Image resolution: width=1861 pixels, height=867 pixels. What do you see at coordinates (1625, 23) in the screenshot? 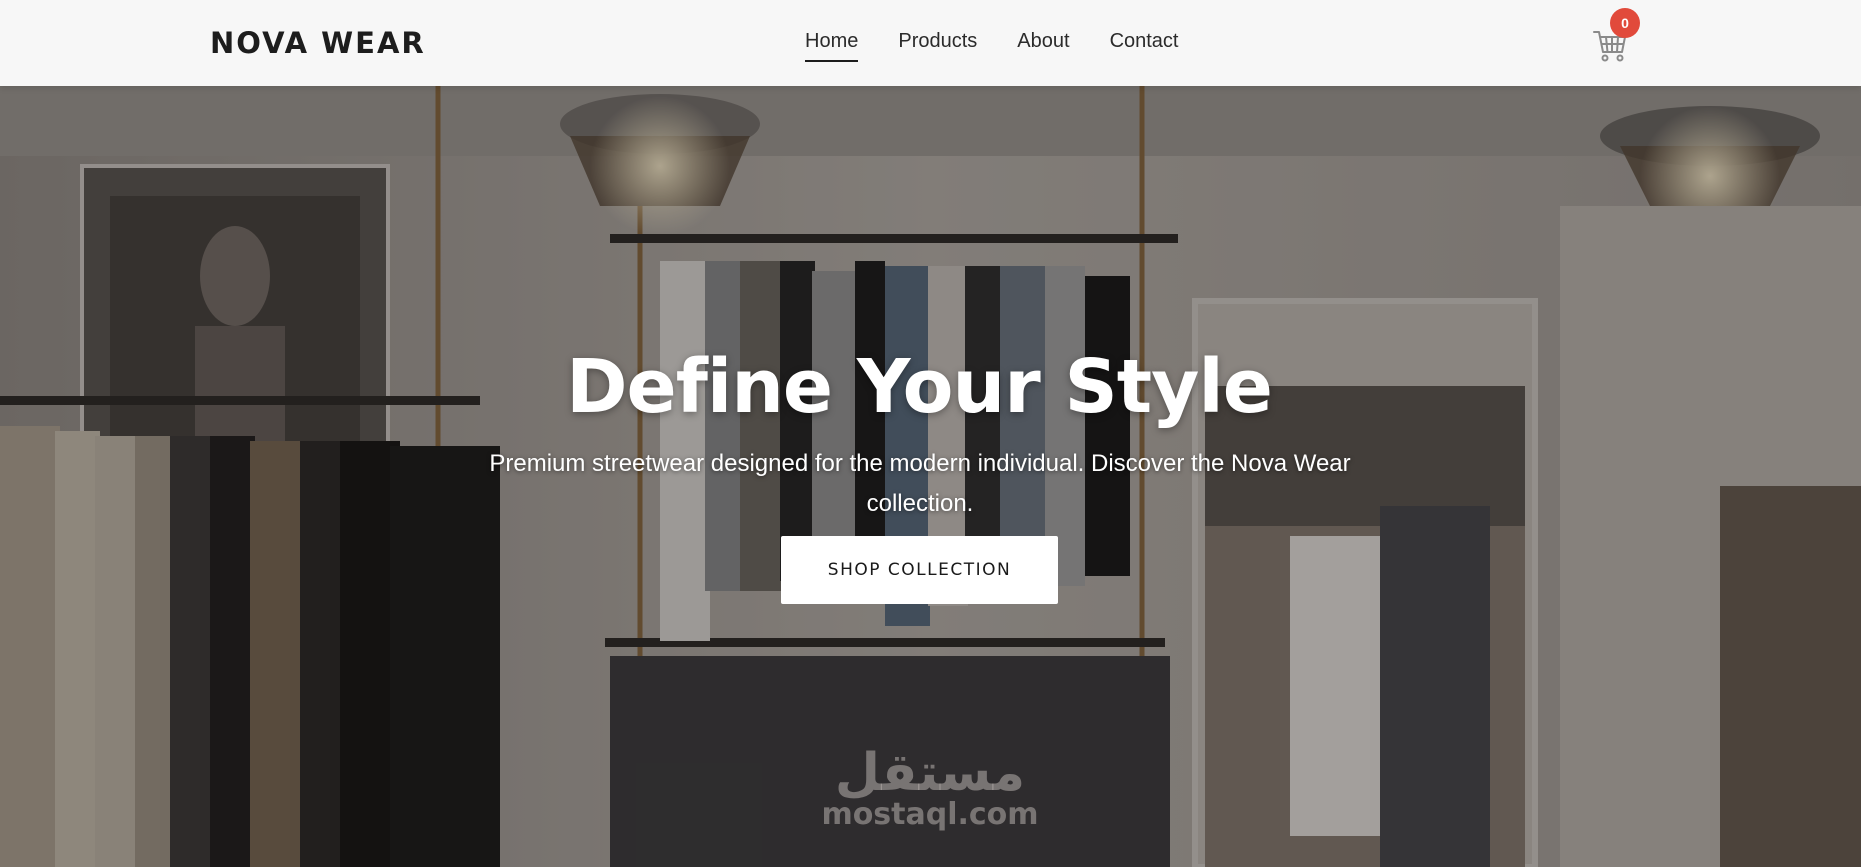
I see `cart-count-badge: 0` at bounding box center [1625, 23].